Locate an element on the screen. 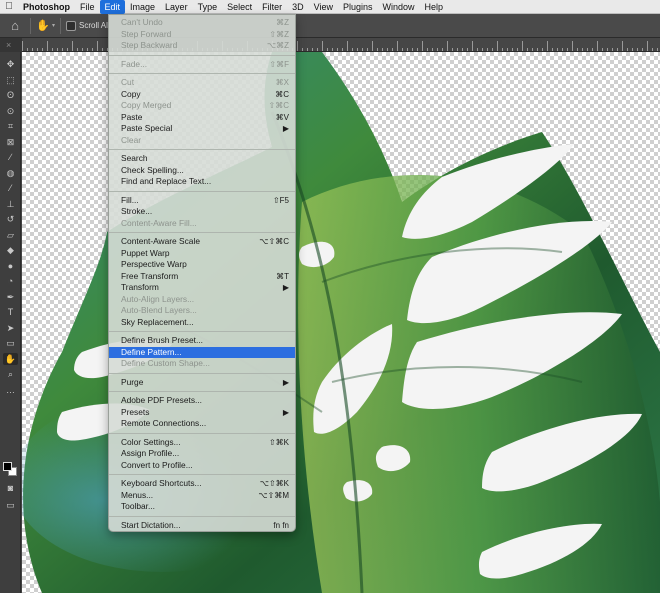 The height and width of the screenshot is (593, 660). menu-item-clear: Clear is located at coordinates (202, 140).